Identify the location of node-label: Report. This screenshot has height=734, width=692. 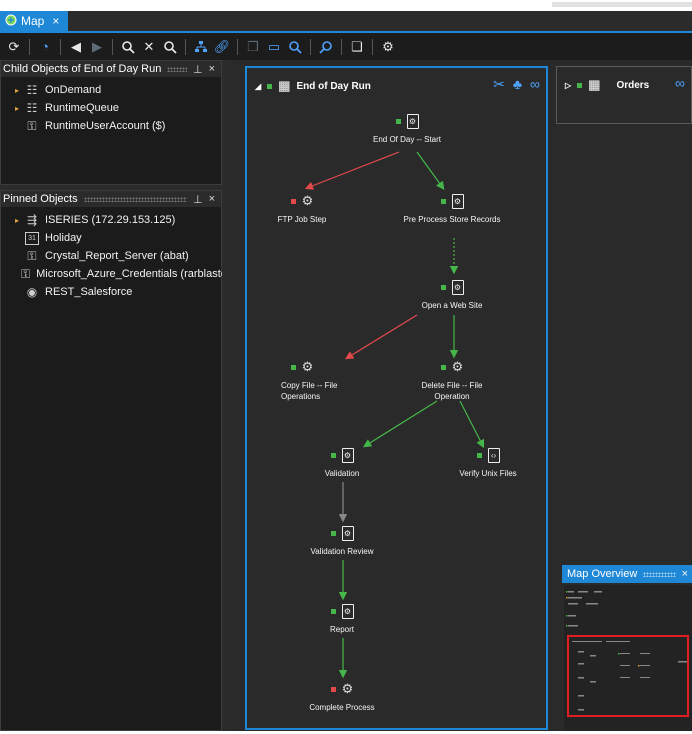
(341, 629).